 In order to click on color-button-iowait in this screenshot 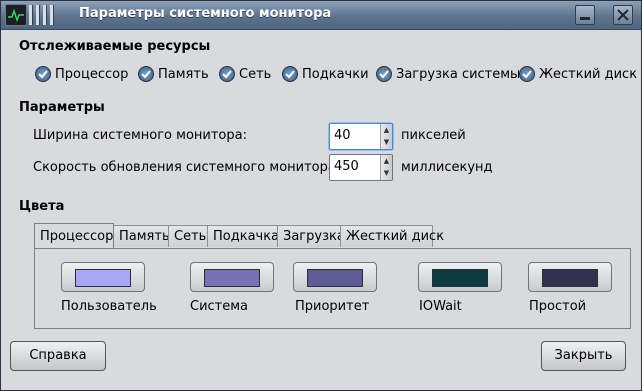, I will do `click(460, 277)`.